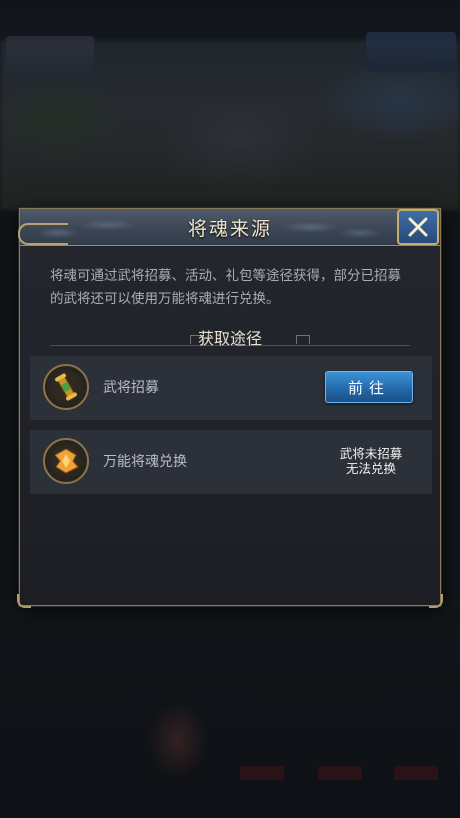  Describe the element at coordinates (370, 468) in the screenshot. I see `status-line: 无法兑换` at that location.